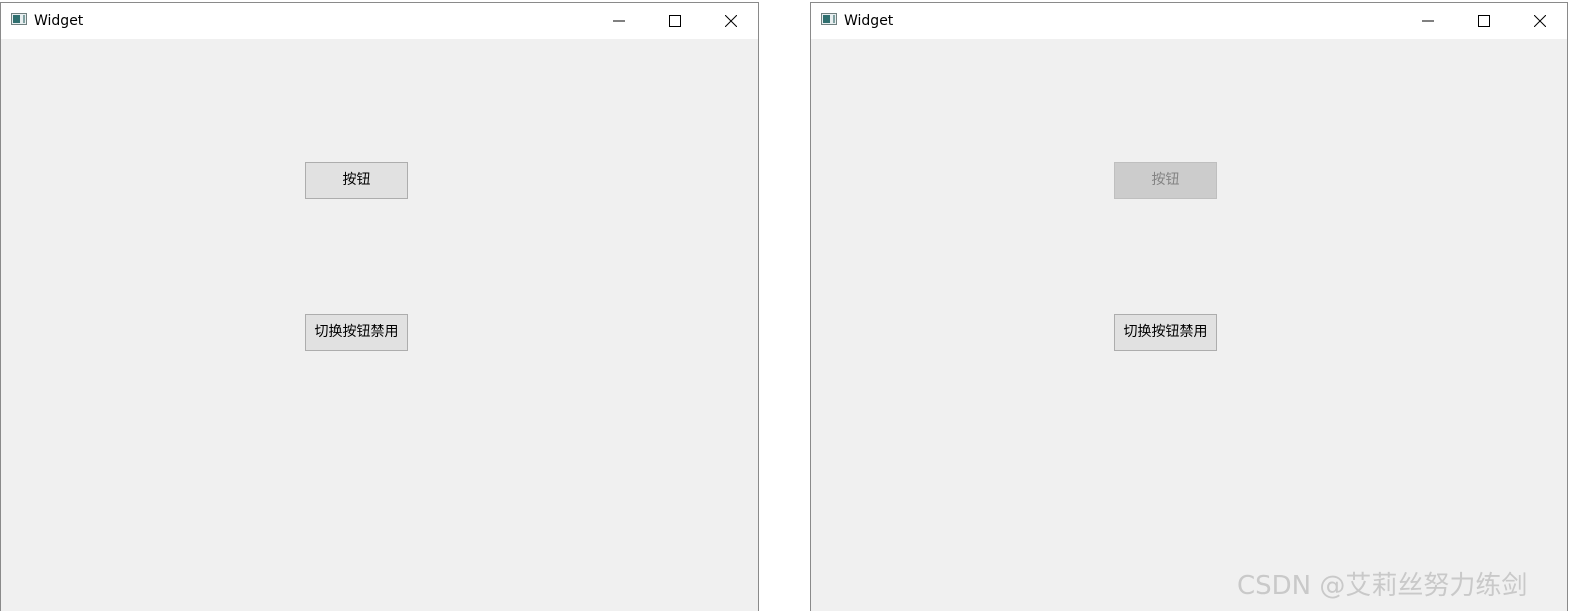 Image resolution: width=1569 pixels, height=611 pixels. Describe the element at coordinates (1382, 586) in the screenshot. I see `csdn-watermark: CSDN @艾莉丝努力练剑` at that location.